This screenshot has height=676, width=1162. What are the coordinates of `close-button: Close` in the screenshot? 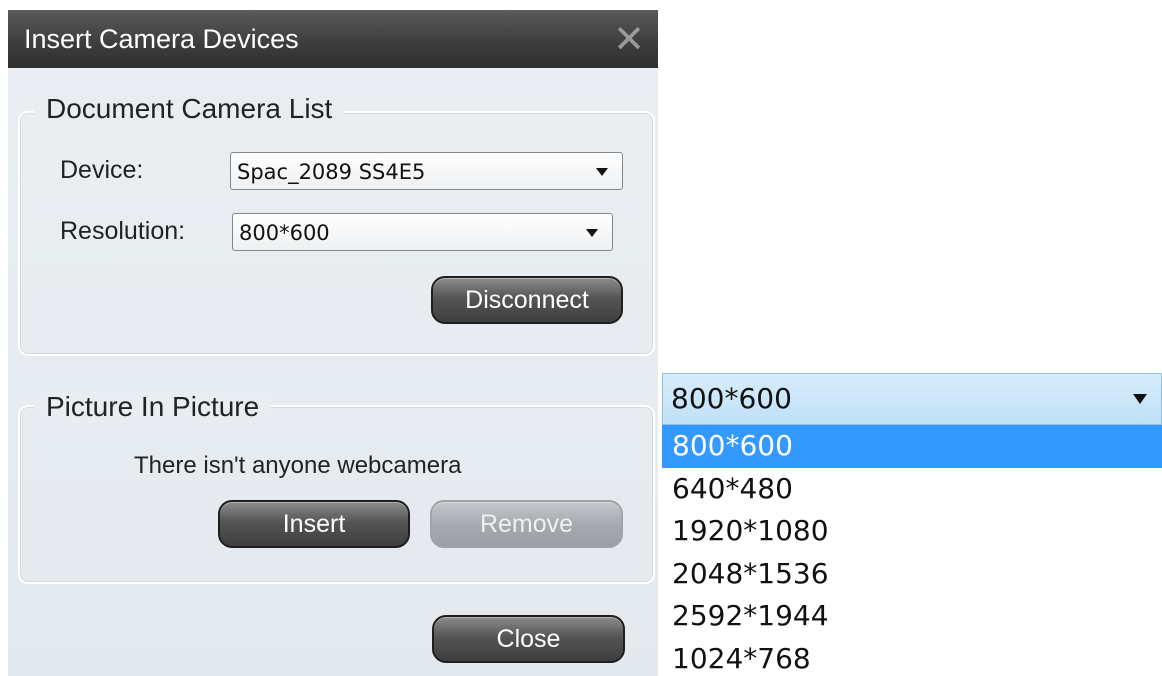 It's located at (528, 639).